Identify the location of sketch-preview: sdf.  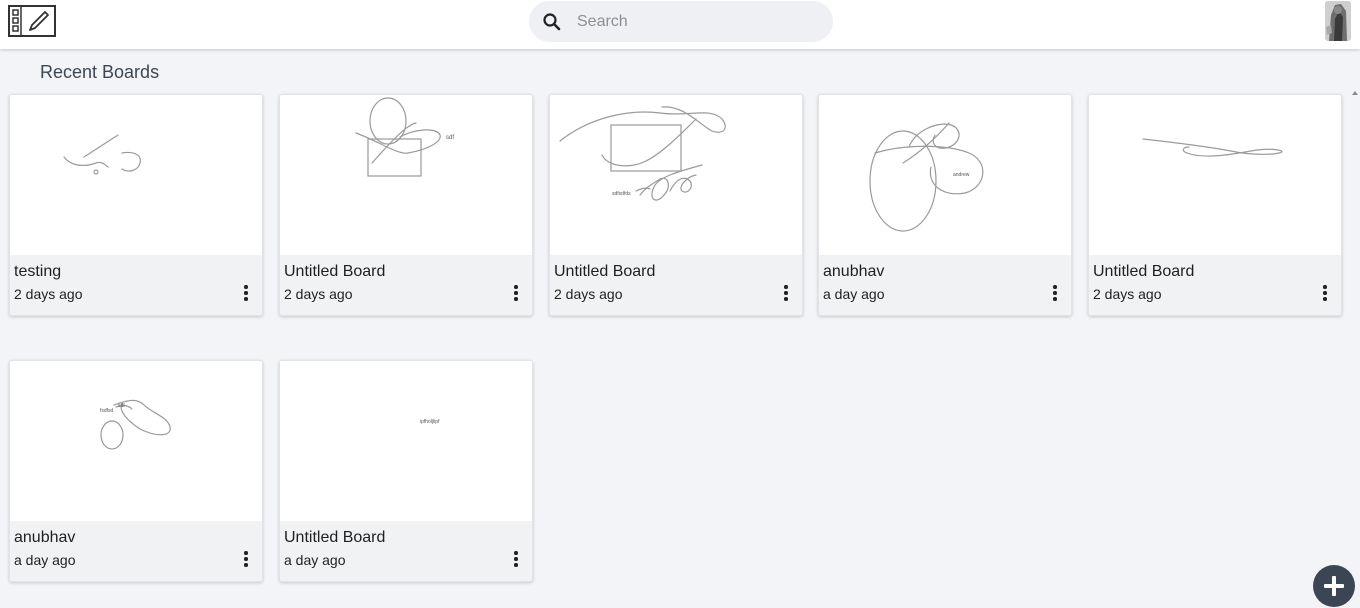
(404, 137).